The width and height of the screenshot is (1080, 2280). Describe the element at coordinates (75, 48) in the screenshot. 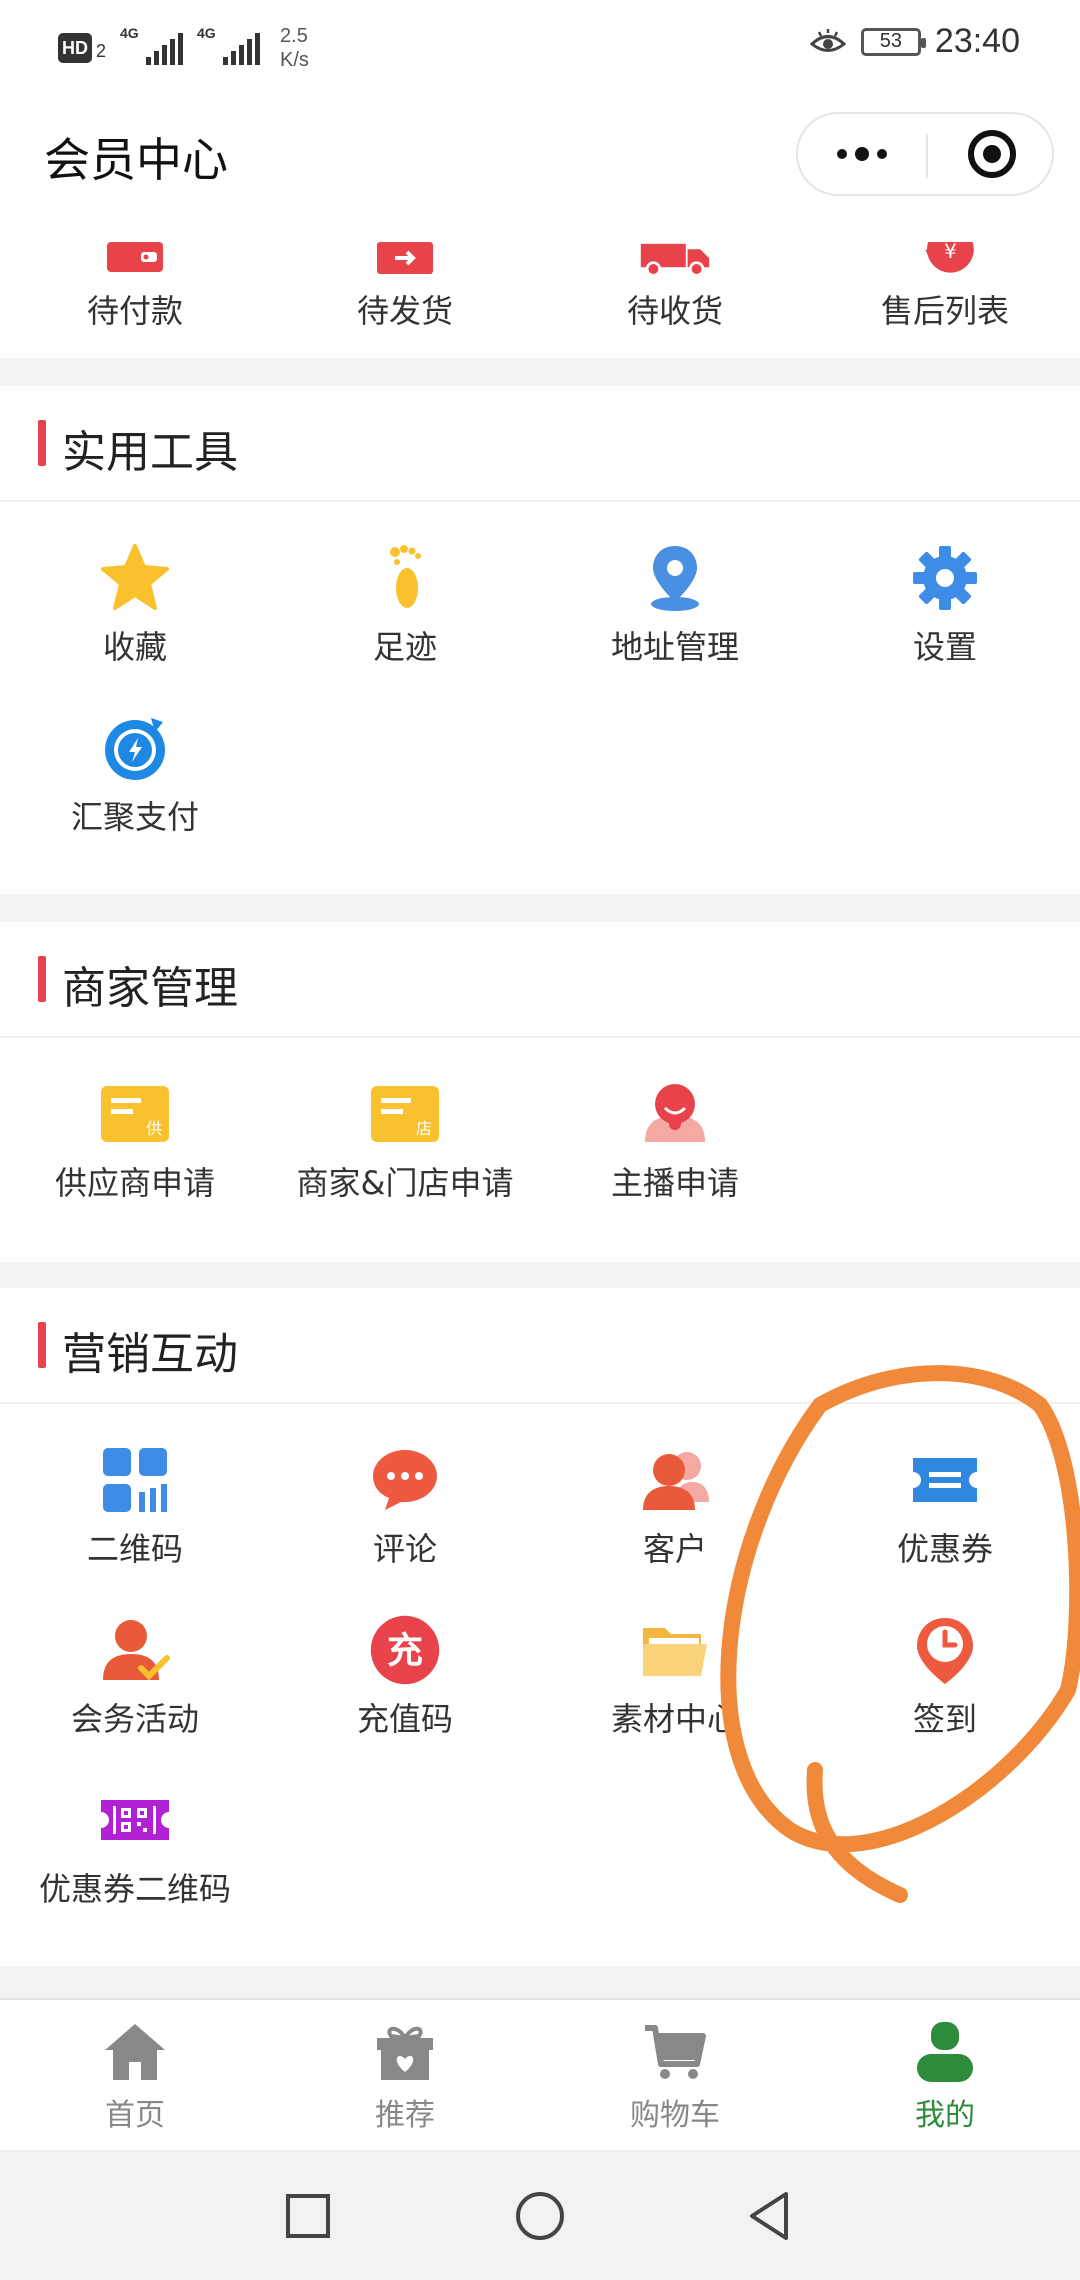

I see `hd-badge: HD` at that location.